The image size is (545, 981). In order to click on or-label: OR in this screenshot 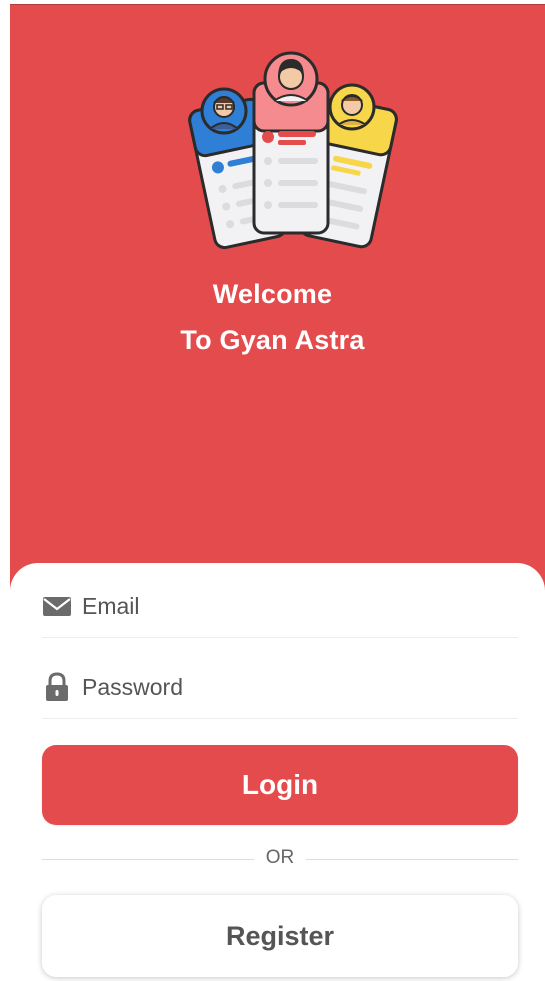, I will do `click(280, 857)`.